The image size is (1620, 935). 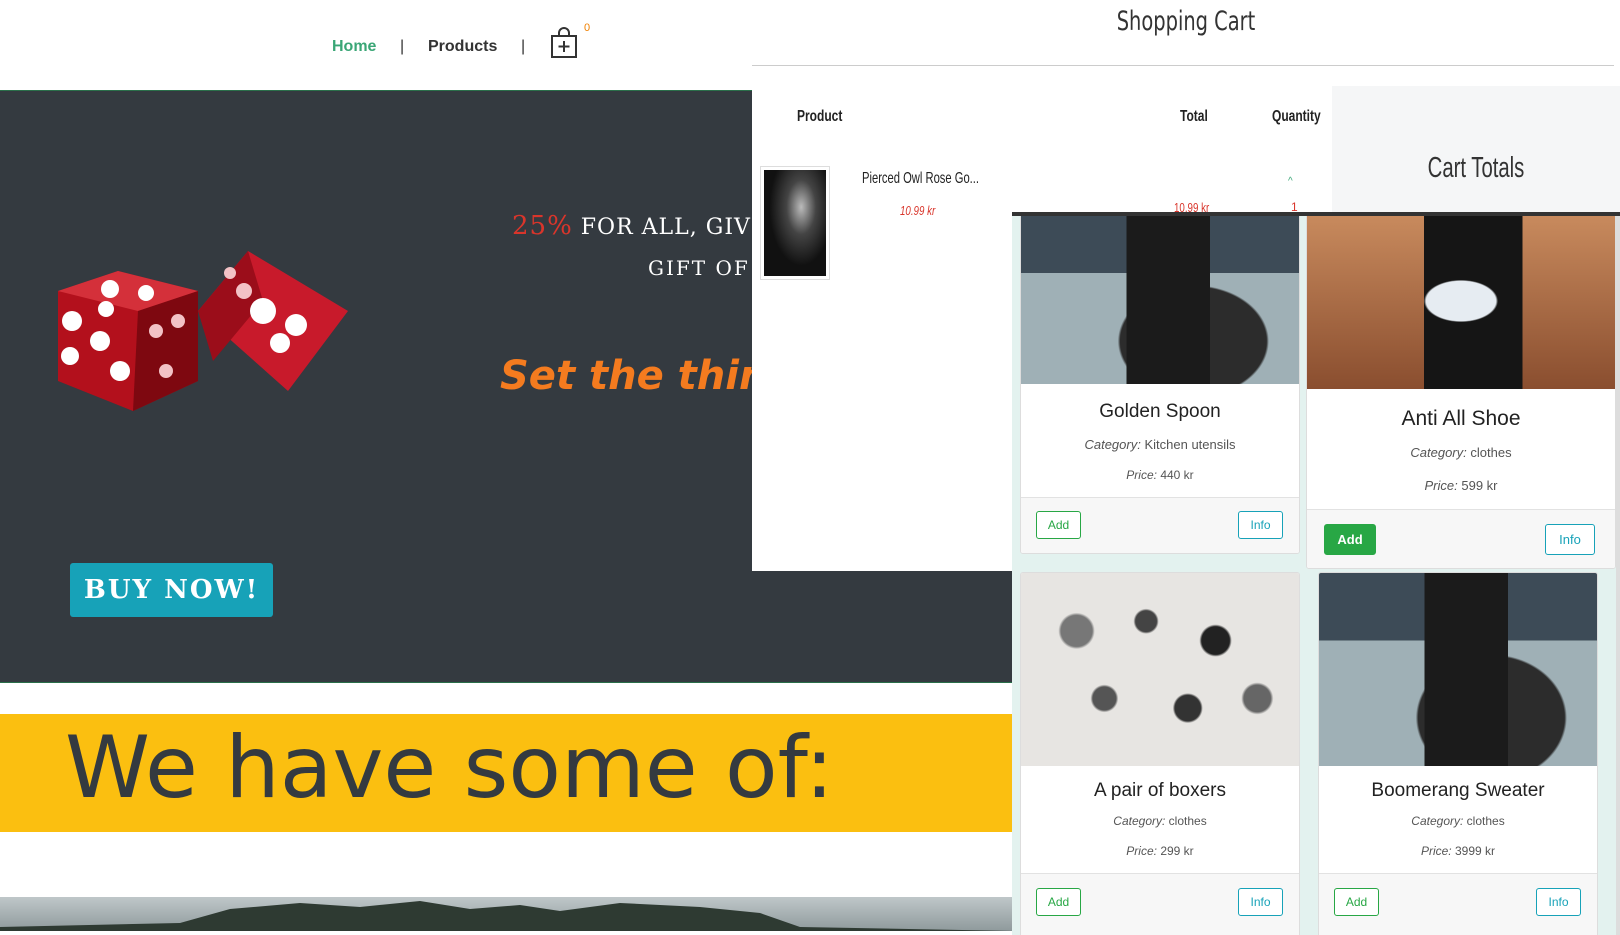 I want to click on landscape-image, so click(x=507, y=914).